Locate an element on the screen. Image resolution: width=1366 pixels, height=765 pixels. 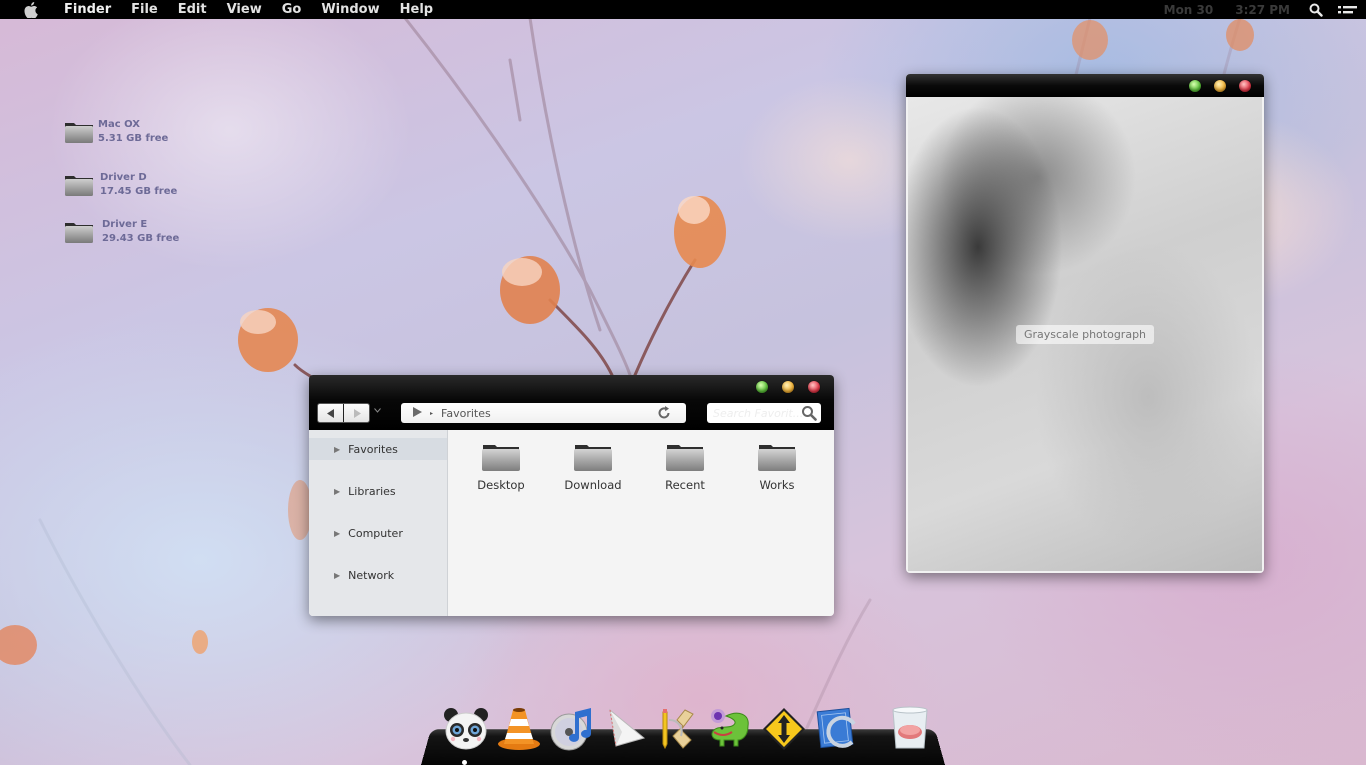
sidebar-item-label: Favorites is located at coordinates (373, 449).